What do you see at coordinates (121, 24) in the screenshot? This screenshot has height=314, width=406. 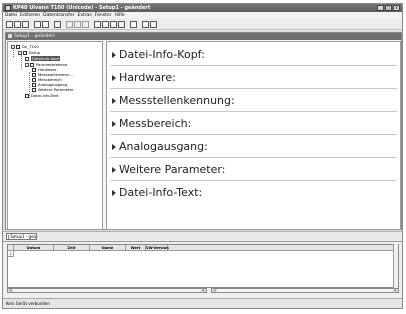 I see `transfer-icon` at bounding box center [121, 24].